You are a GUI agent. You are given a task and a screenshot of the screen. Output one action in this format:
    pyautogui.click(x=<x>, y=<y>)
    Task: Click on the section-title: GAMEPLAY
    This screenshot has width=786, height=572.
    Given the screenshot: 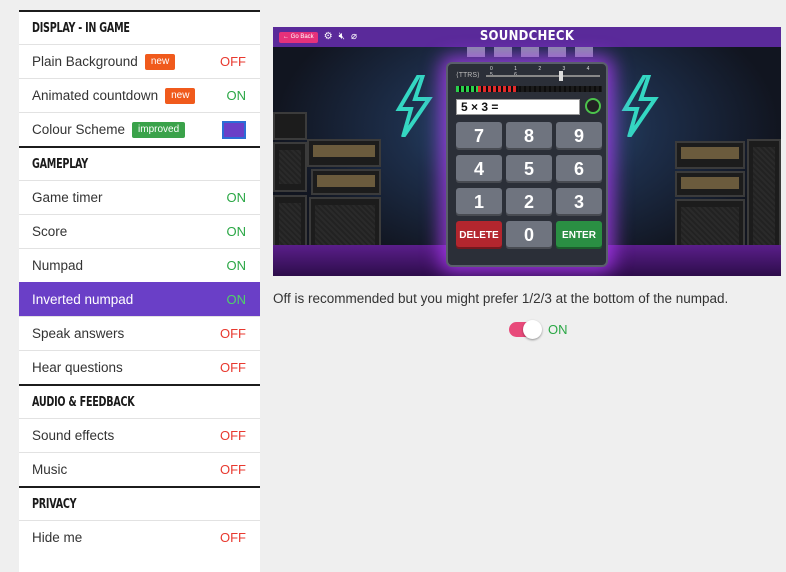 What is the action you would take?
    pyautogui.click(x=60, y=164)
    